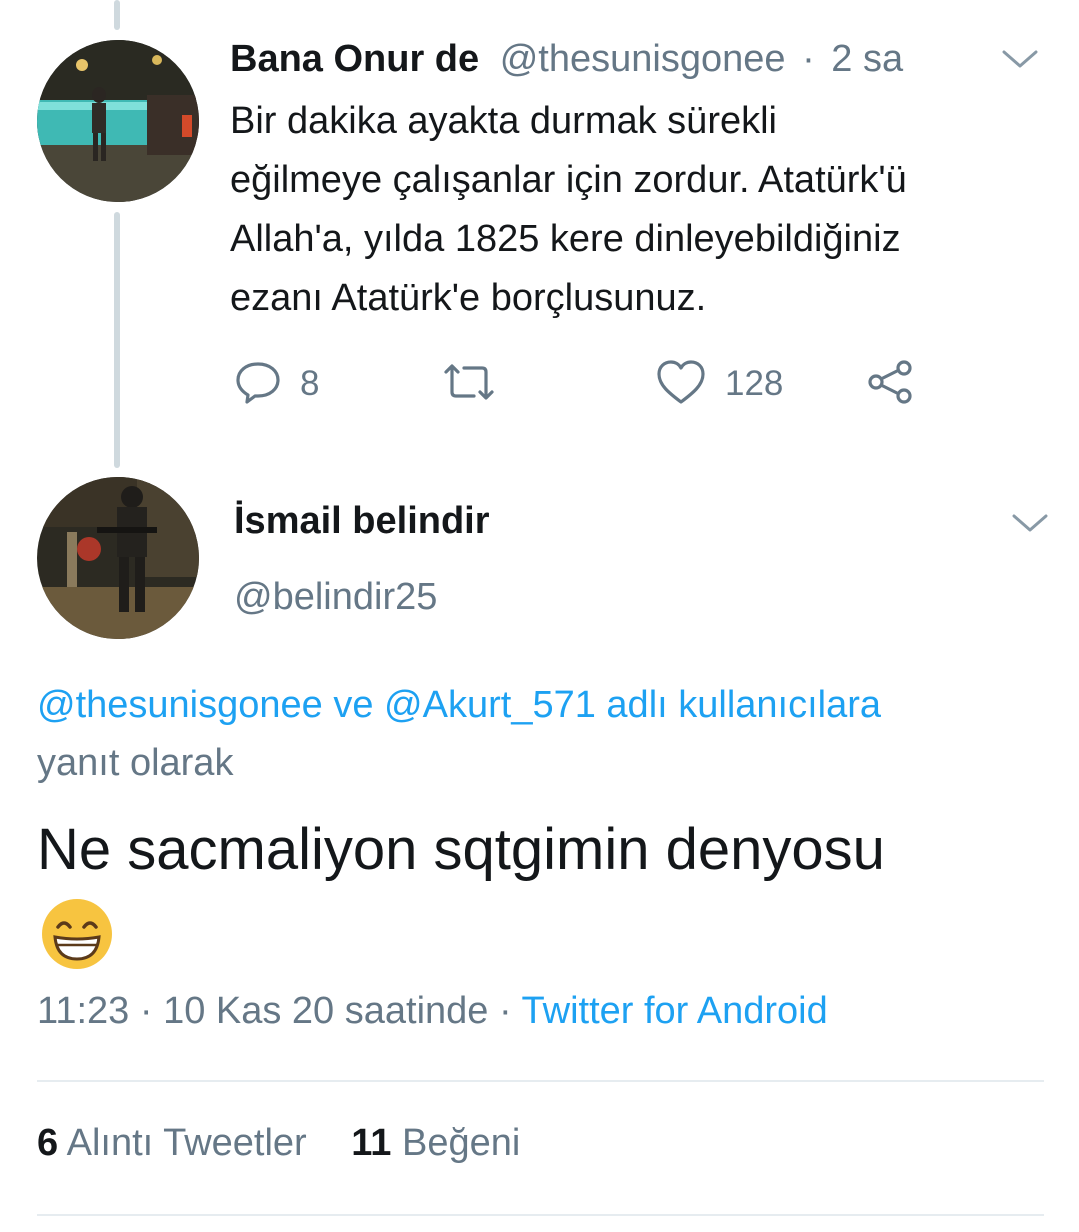 The width and height of the screenshot is (1079, 1232). I want to click on share-button, so click(891, 384).